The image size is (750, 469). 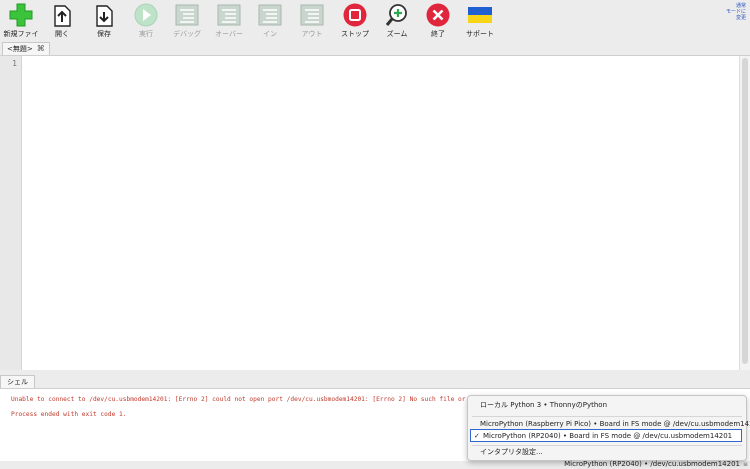 I want to click on run-label: 実行, so click(x=146, y=34).